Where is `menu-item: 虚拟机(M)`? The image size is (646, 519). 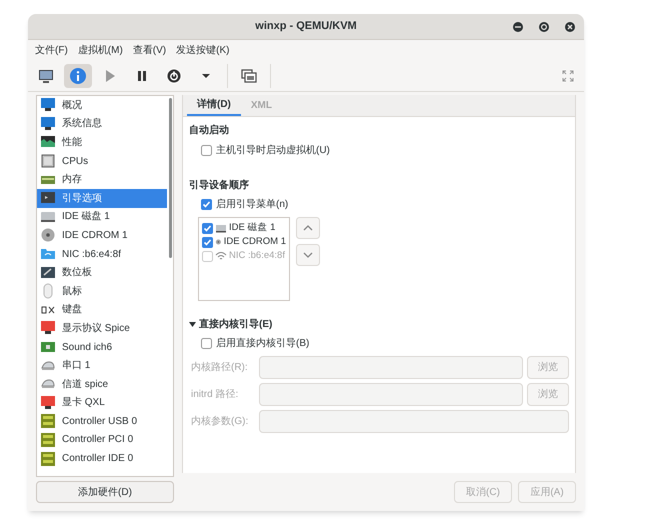 menu-item: 虚拟机(M) is located at coordinates (100, 50).